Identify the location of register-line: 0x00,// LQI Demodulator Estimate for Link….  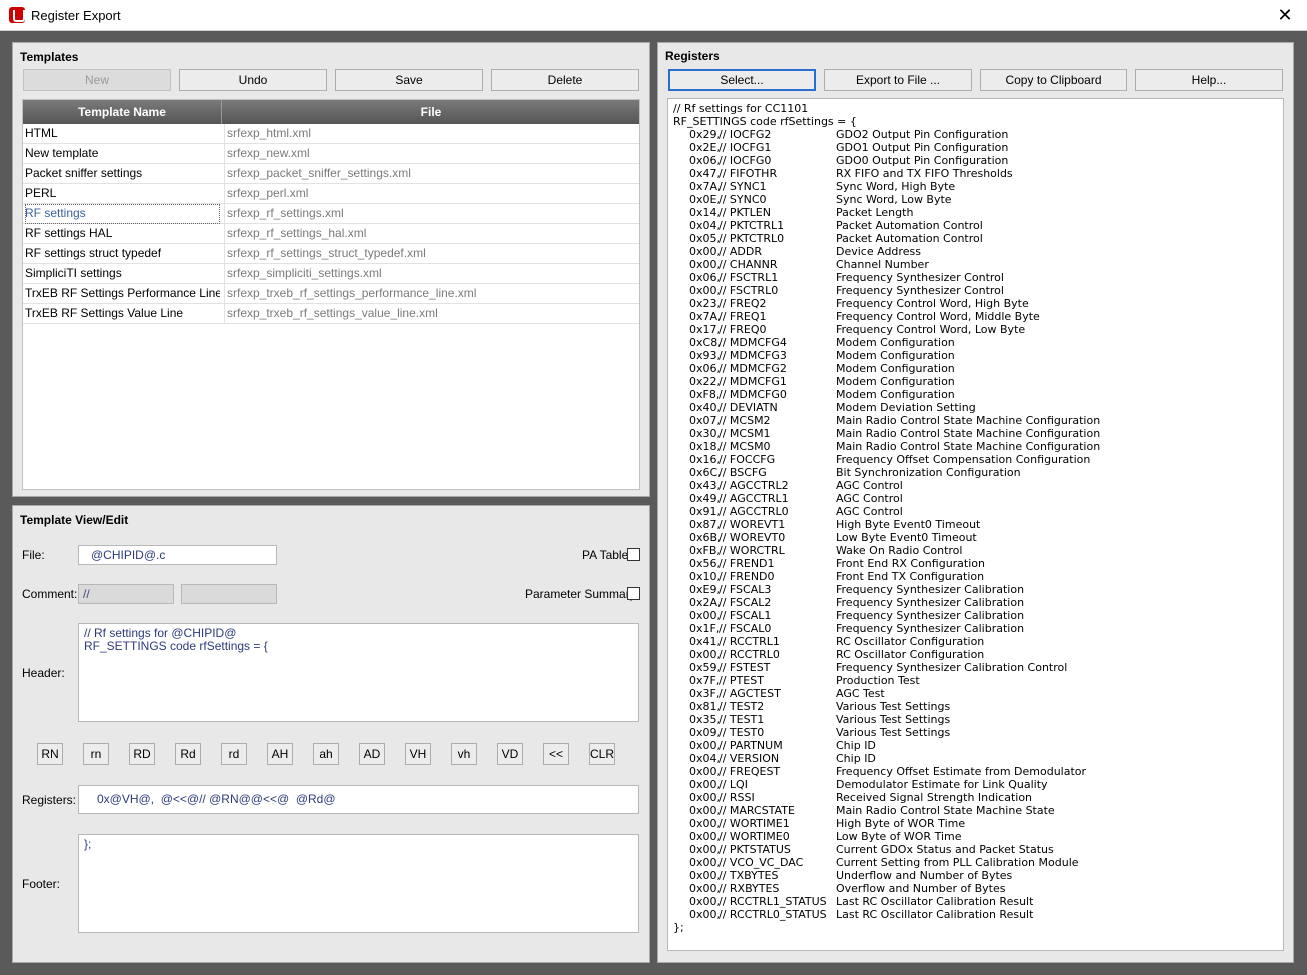
(973, 784).